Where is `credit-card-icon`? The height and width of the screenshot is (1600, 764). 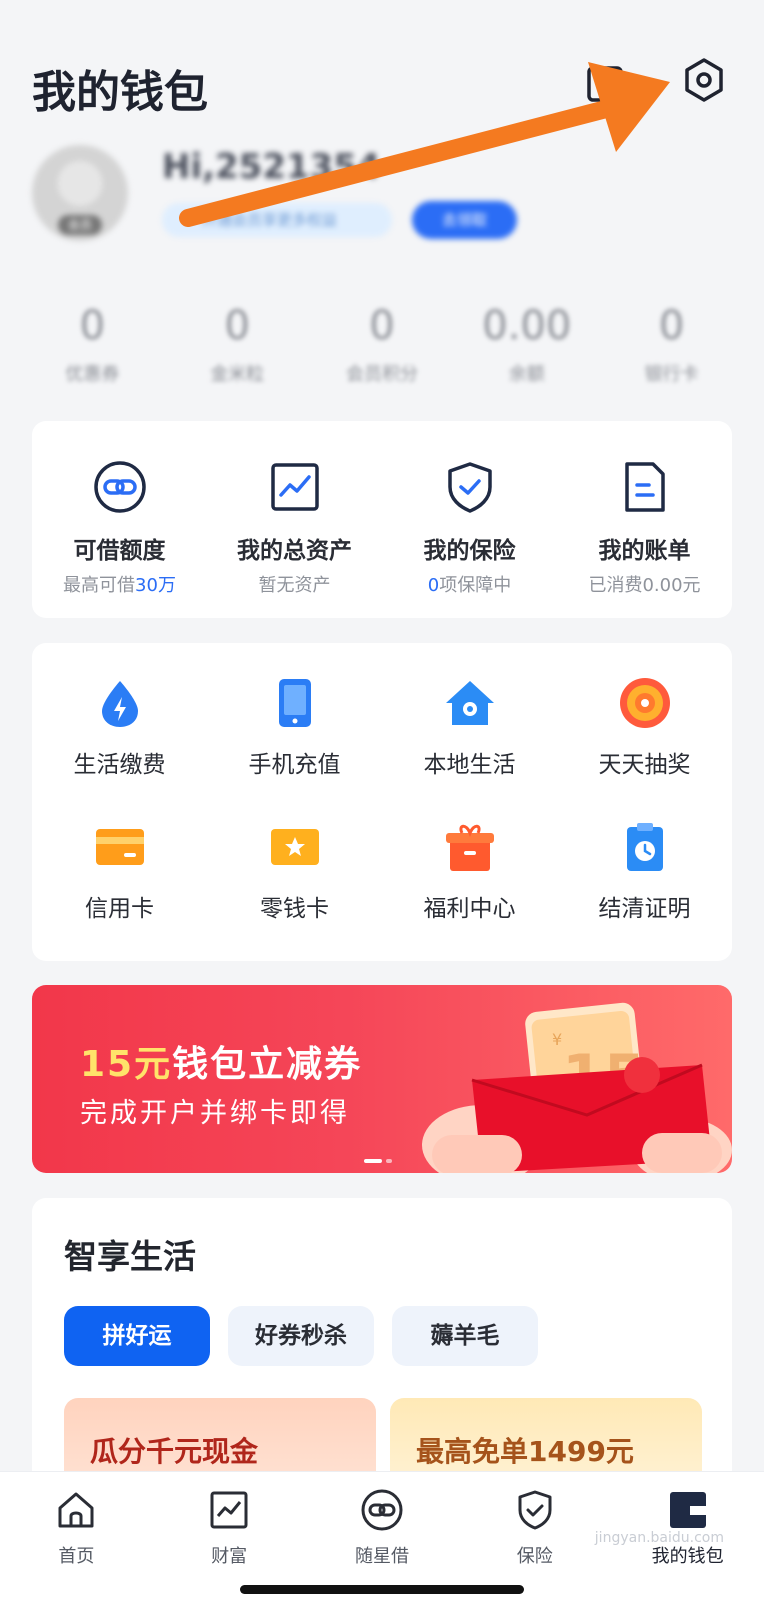 credit-card-icon is located at coordinates (119, 847).